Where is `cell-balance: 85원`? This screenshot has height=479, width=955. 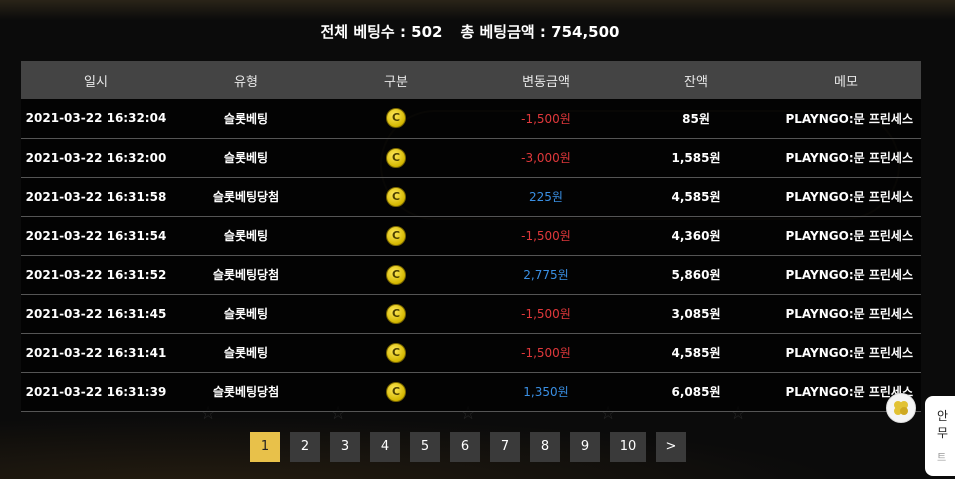
cell-balance: 85원 is located at coordinates (696, 119).